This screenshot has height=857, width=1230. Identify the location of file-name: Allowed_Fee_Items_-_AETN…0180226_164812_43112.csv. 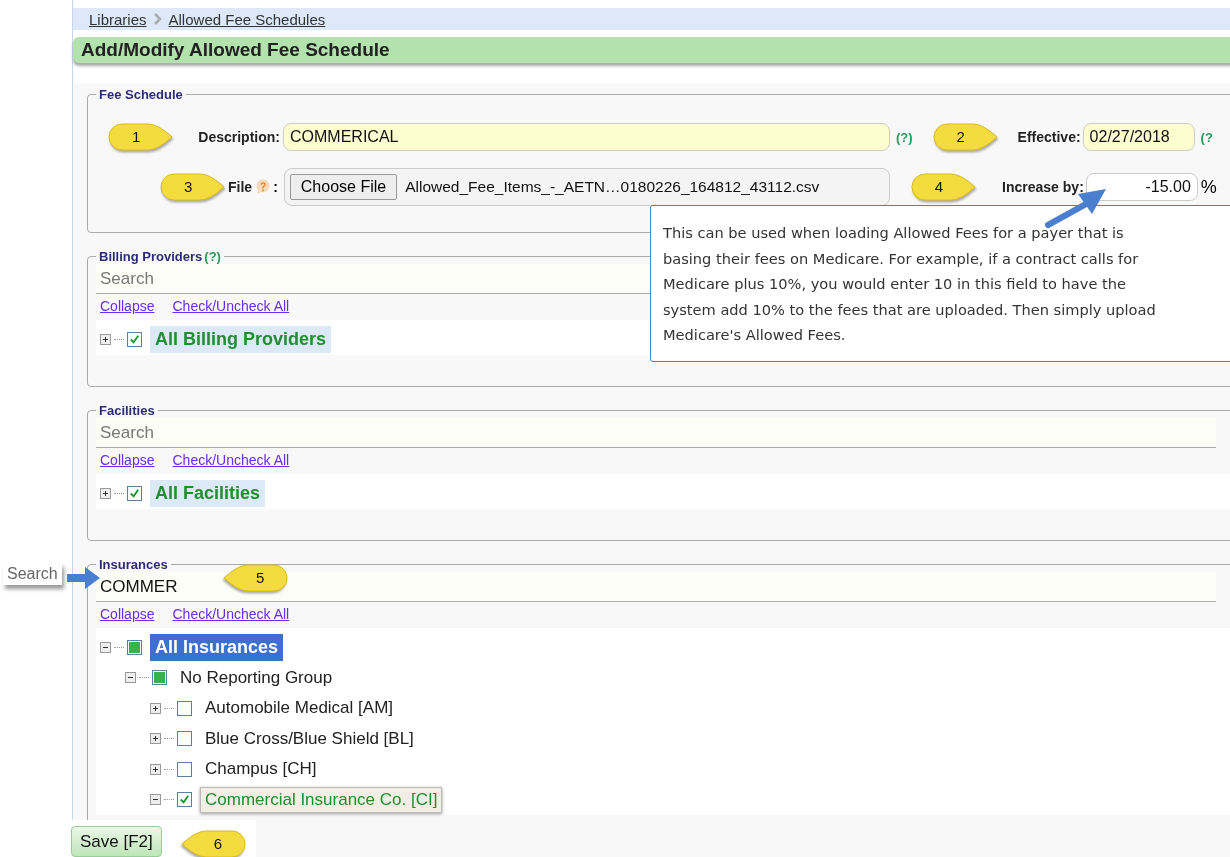
(612, 187).